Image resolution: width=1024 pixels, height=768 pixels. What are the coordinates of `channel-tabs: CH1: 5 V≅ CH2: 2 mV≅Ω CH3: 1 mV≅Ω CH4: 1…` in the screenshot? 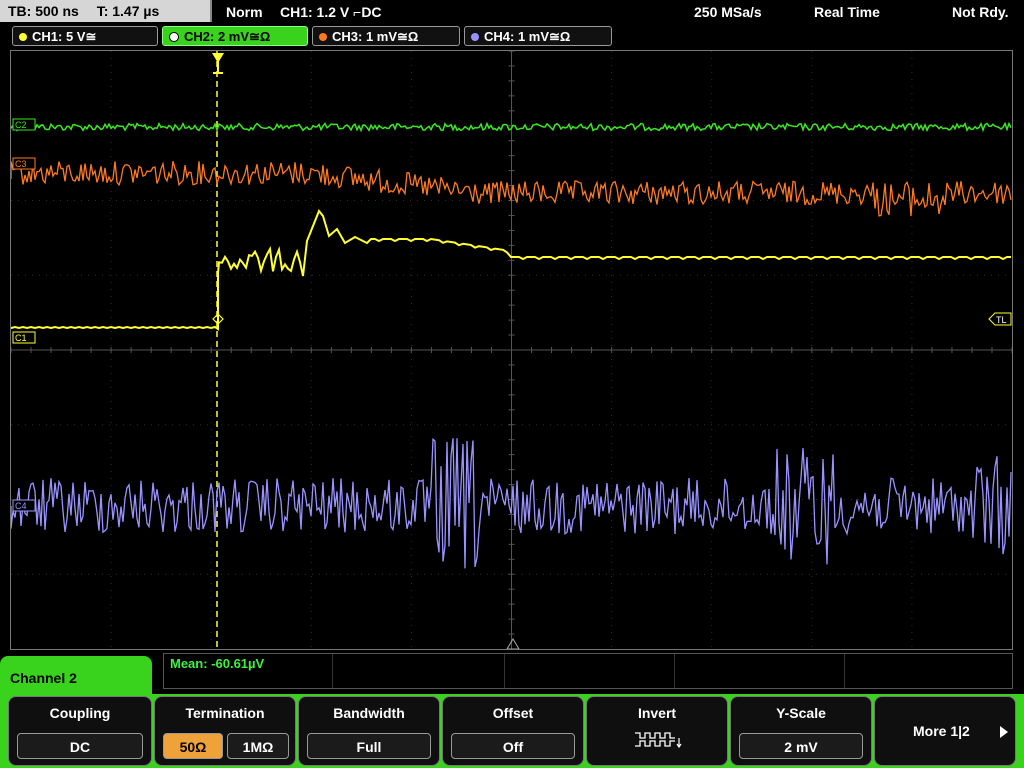 It's located at (512, 37).